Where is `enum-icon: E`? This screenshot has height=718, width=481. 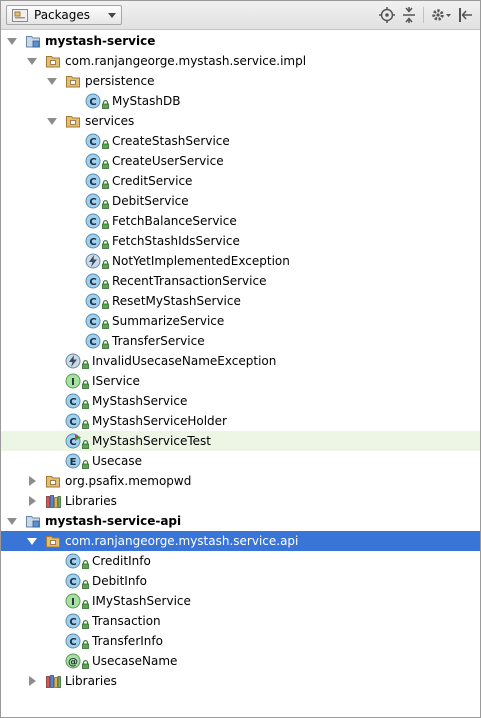 enum-icon: E is located at coordinates (73, 461).